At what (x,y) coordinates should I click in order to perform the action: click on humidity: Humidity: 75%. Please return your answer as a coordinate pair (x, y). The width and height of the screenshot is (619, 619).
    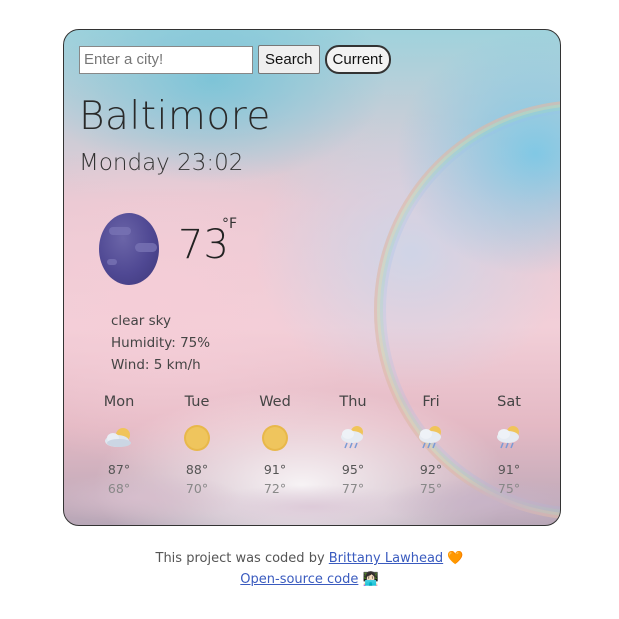
    Looking at the image, I should click on (161, 343).